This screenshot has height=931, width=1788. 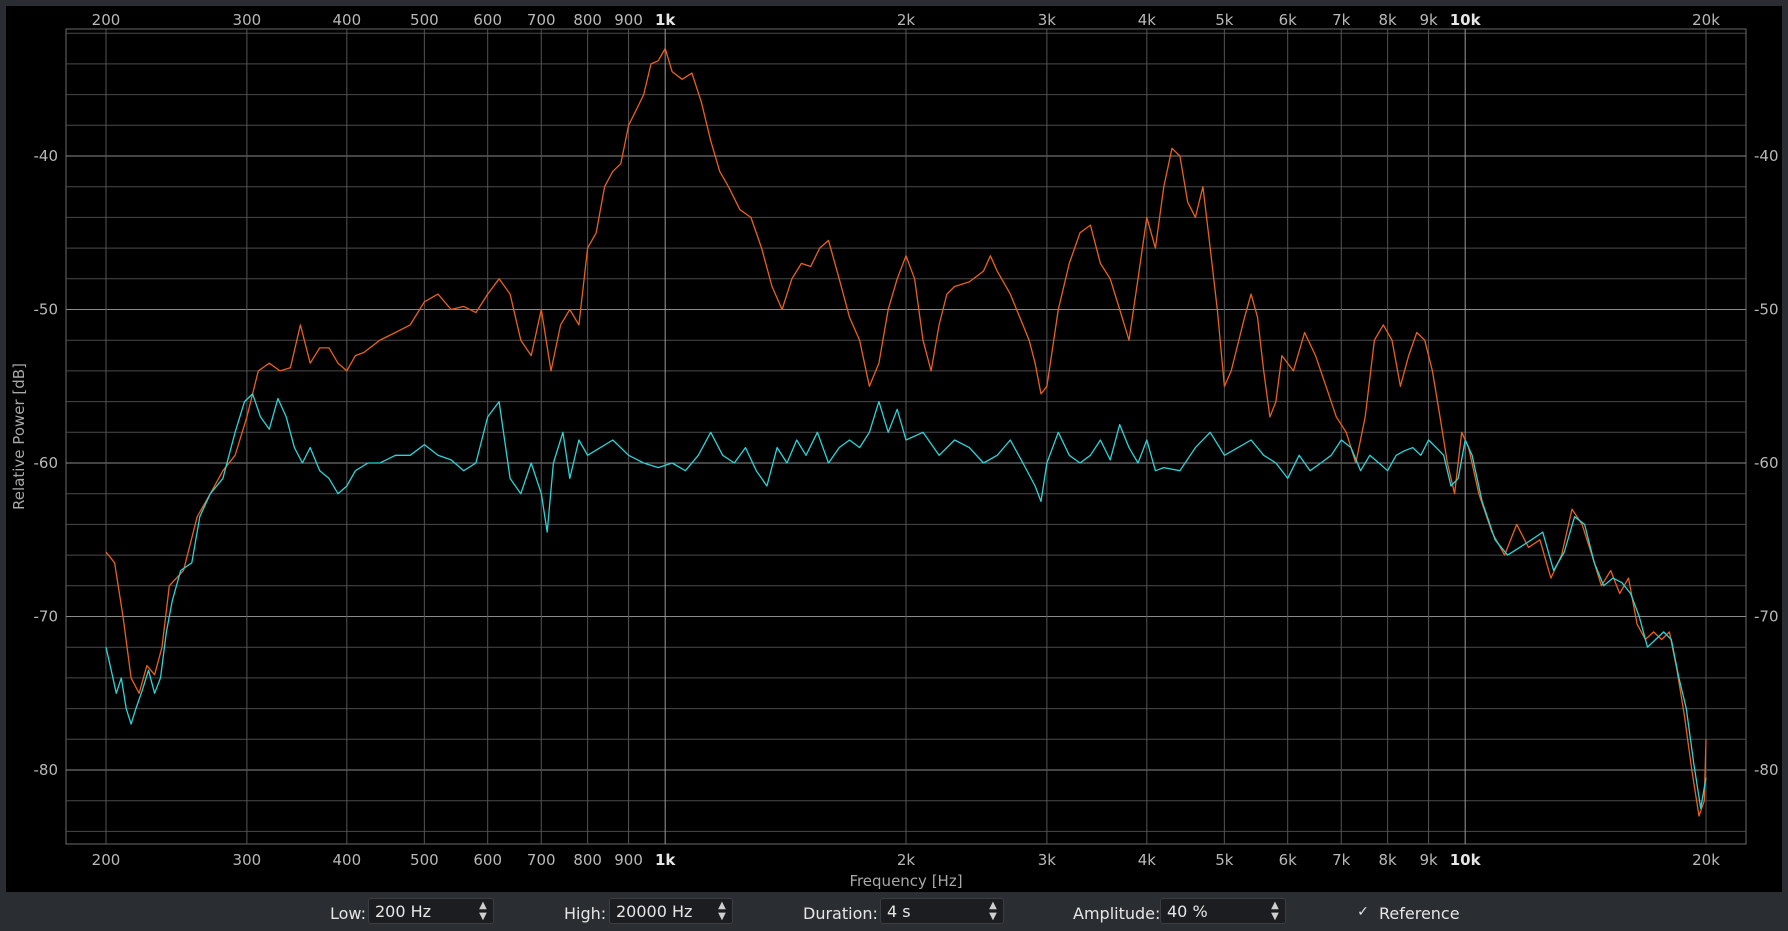 I want to click on high-label: High:, so click(x=585, y=913).